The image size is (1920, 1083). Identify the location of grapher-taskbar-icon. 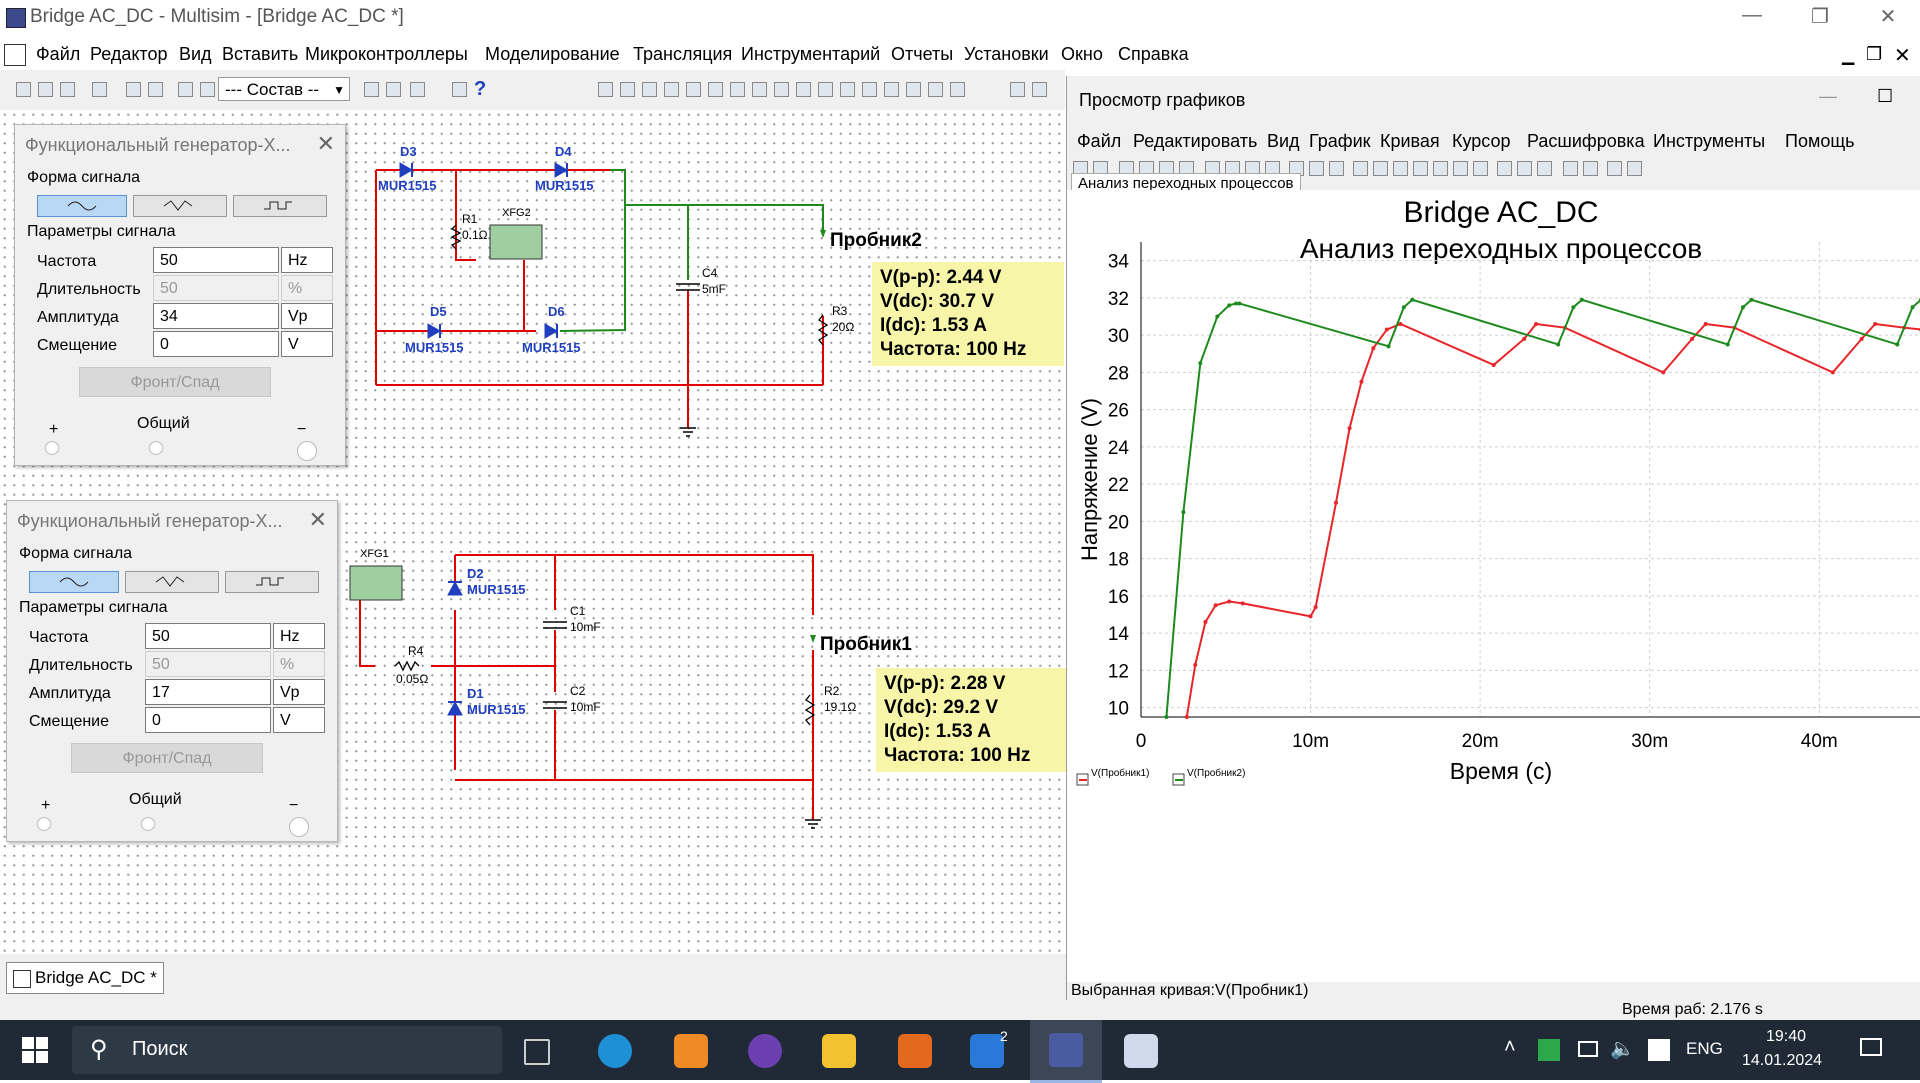
(1141, 1051).